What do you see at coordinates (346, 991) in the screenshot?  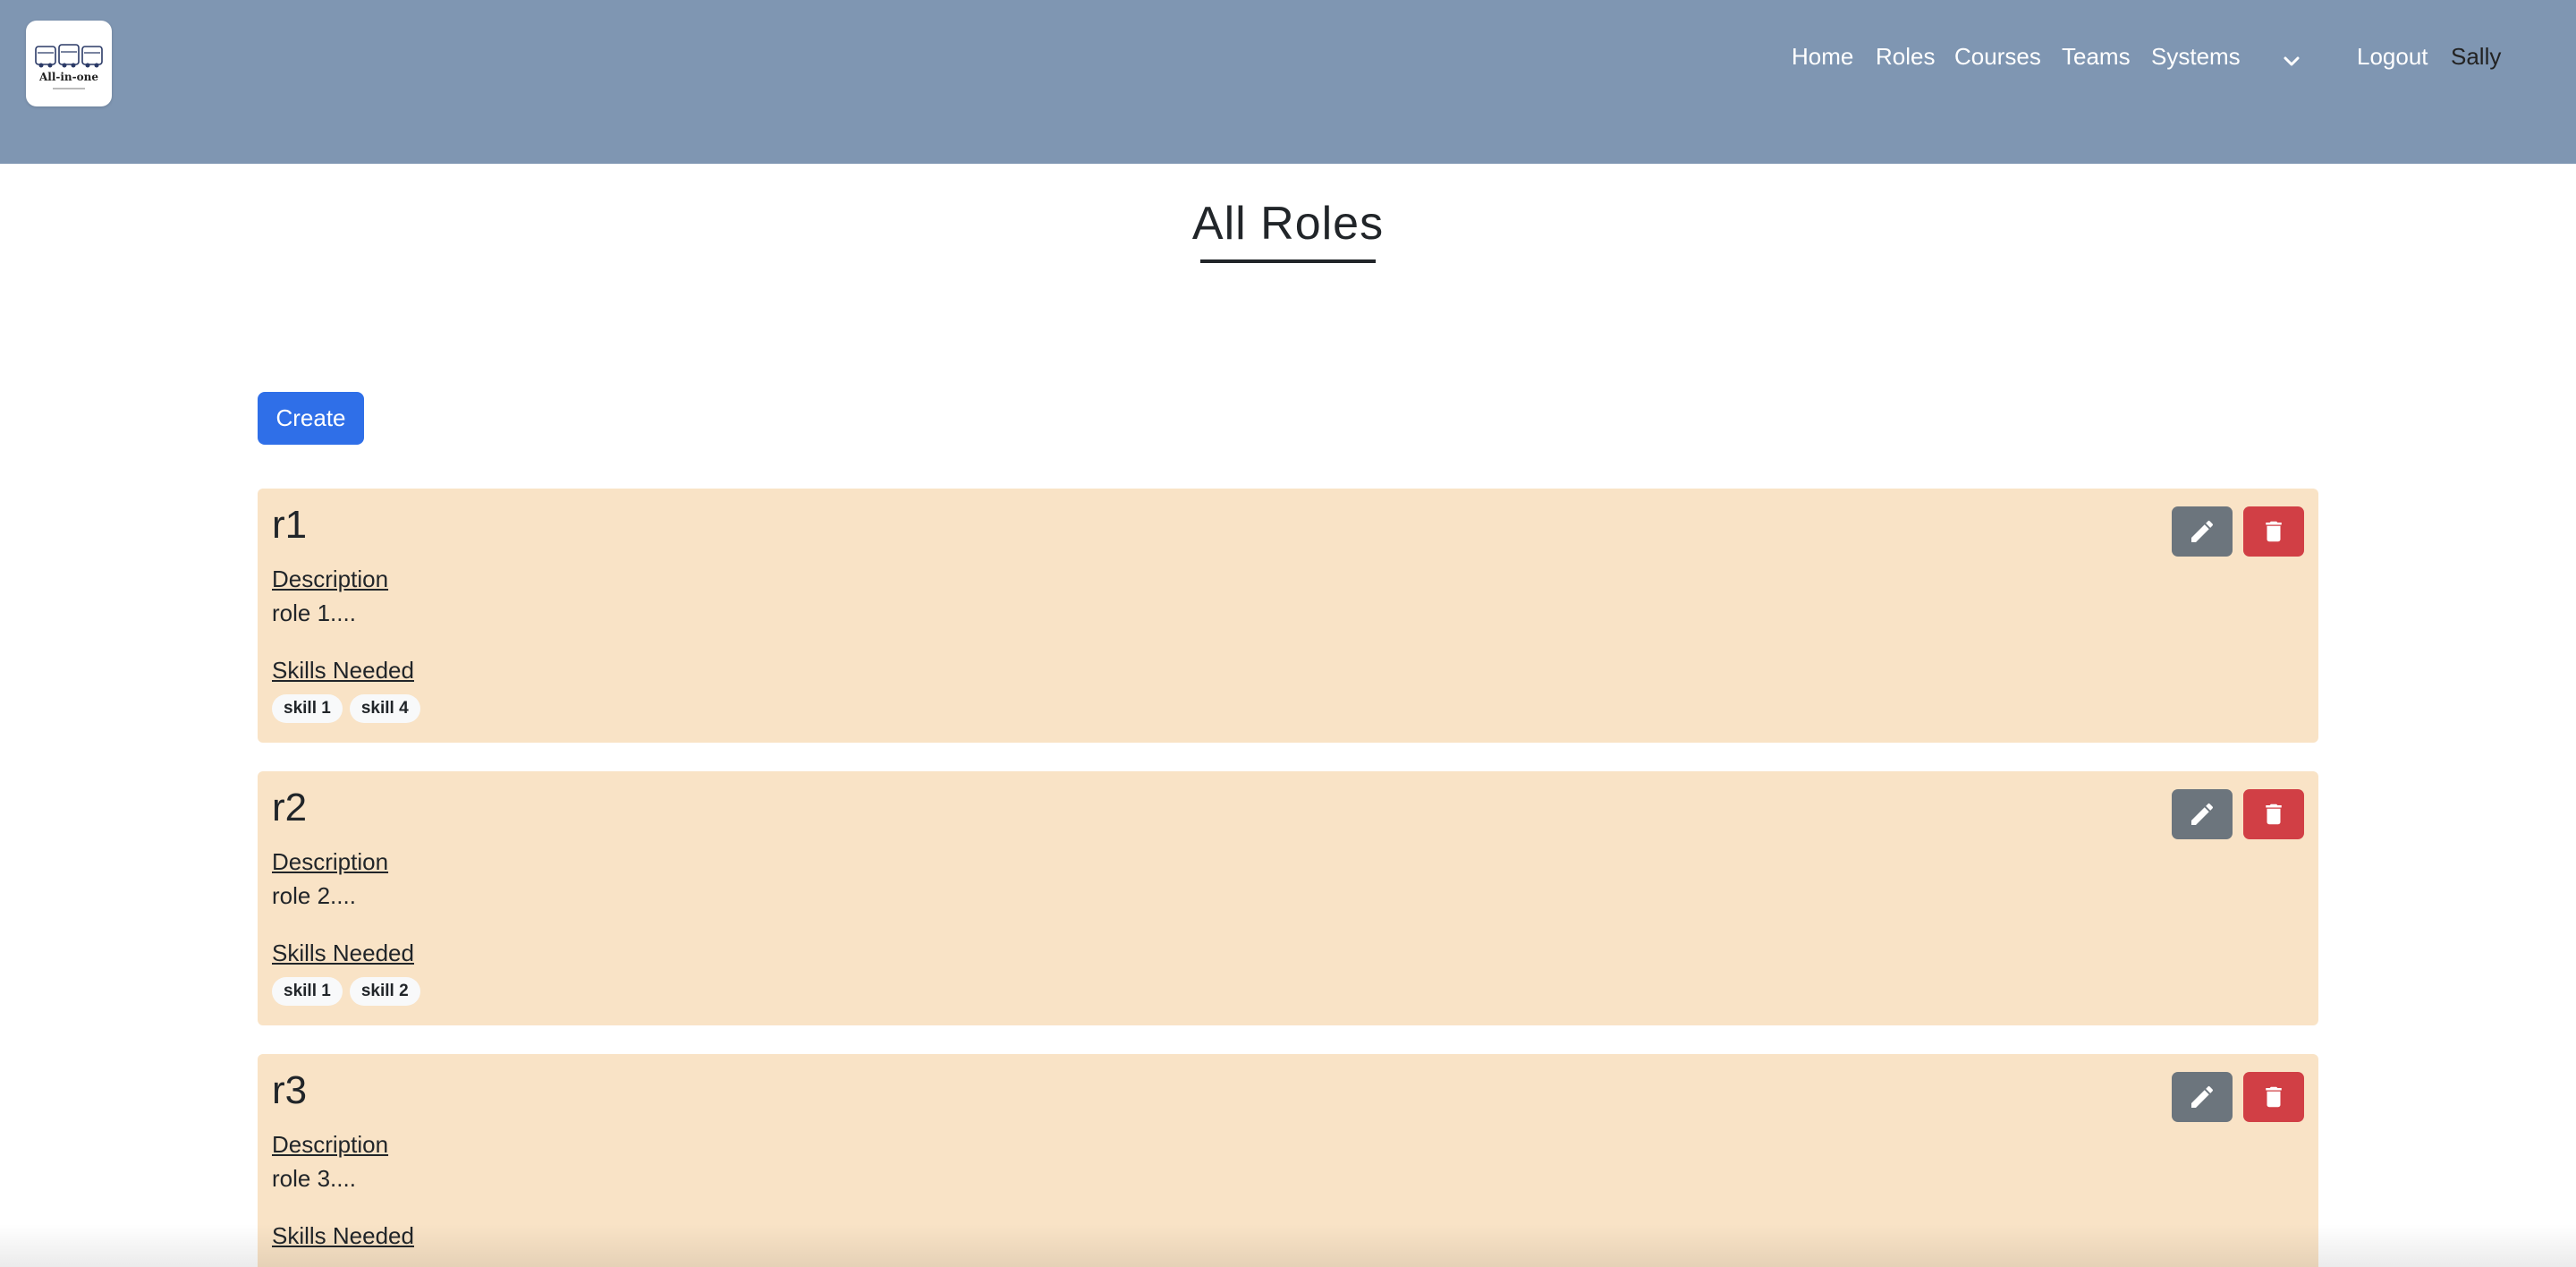 I see `skills-list: skill 1 skill 2` at bounding box center [346, 991].